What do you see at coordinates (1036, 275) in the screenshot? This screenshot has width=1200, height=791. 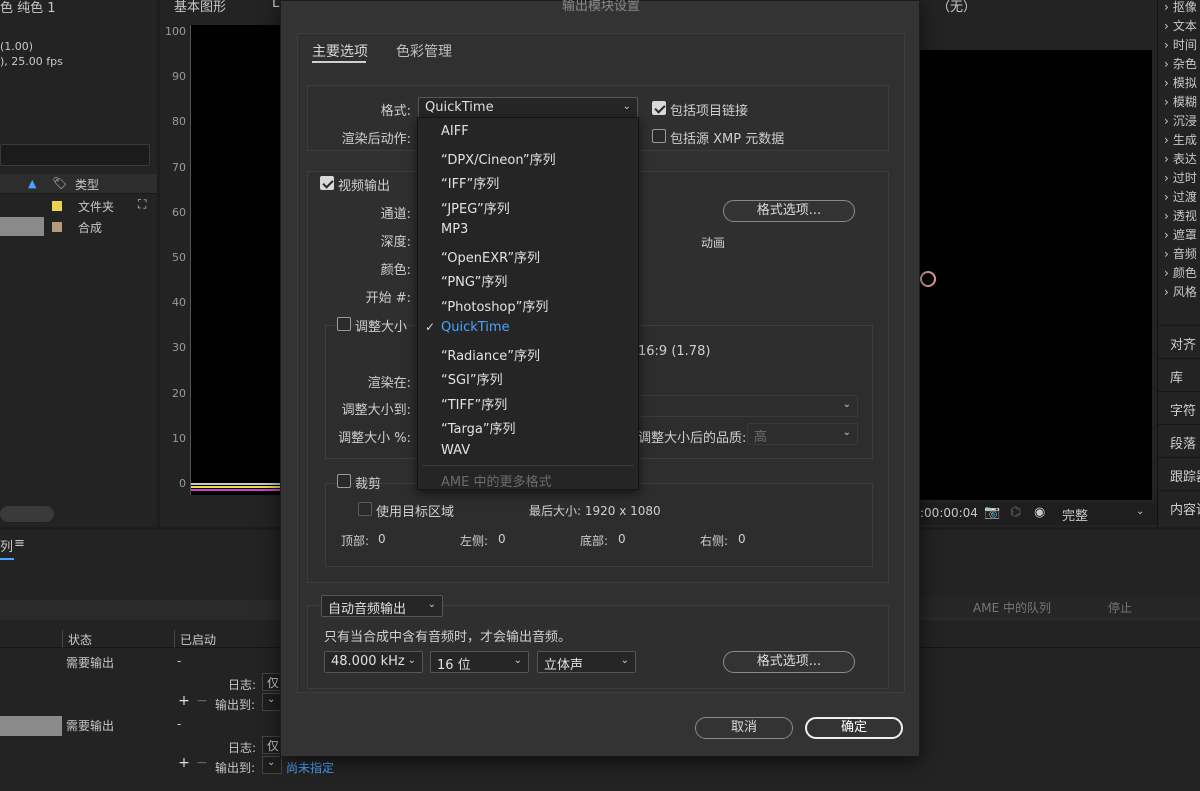 I see `composition-viewer` at bounding box center [1036, 275].